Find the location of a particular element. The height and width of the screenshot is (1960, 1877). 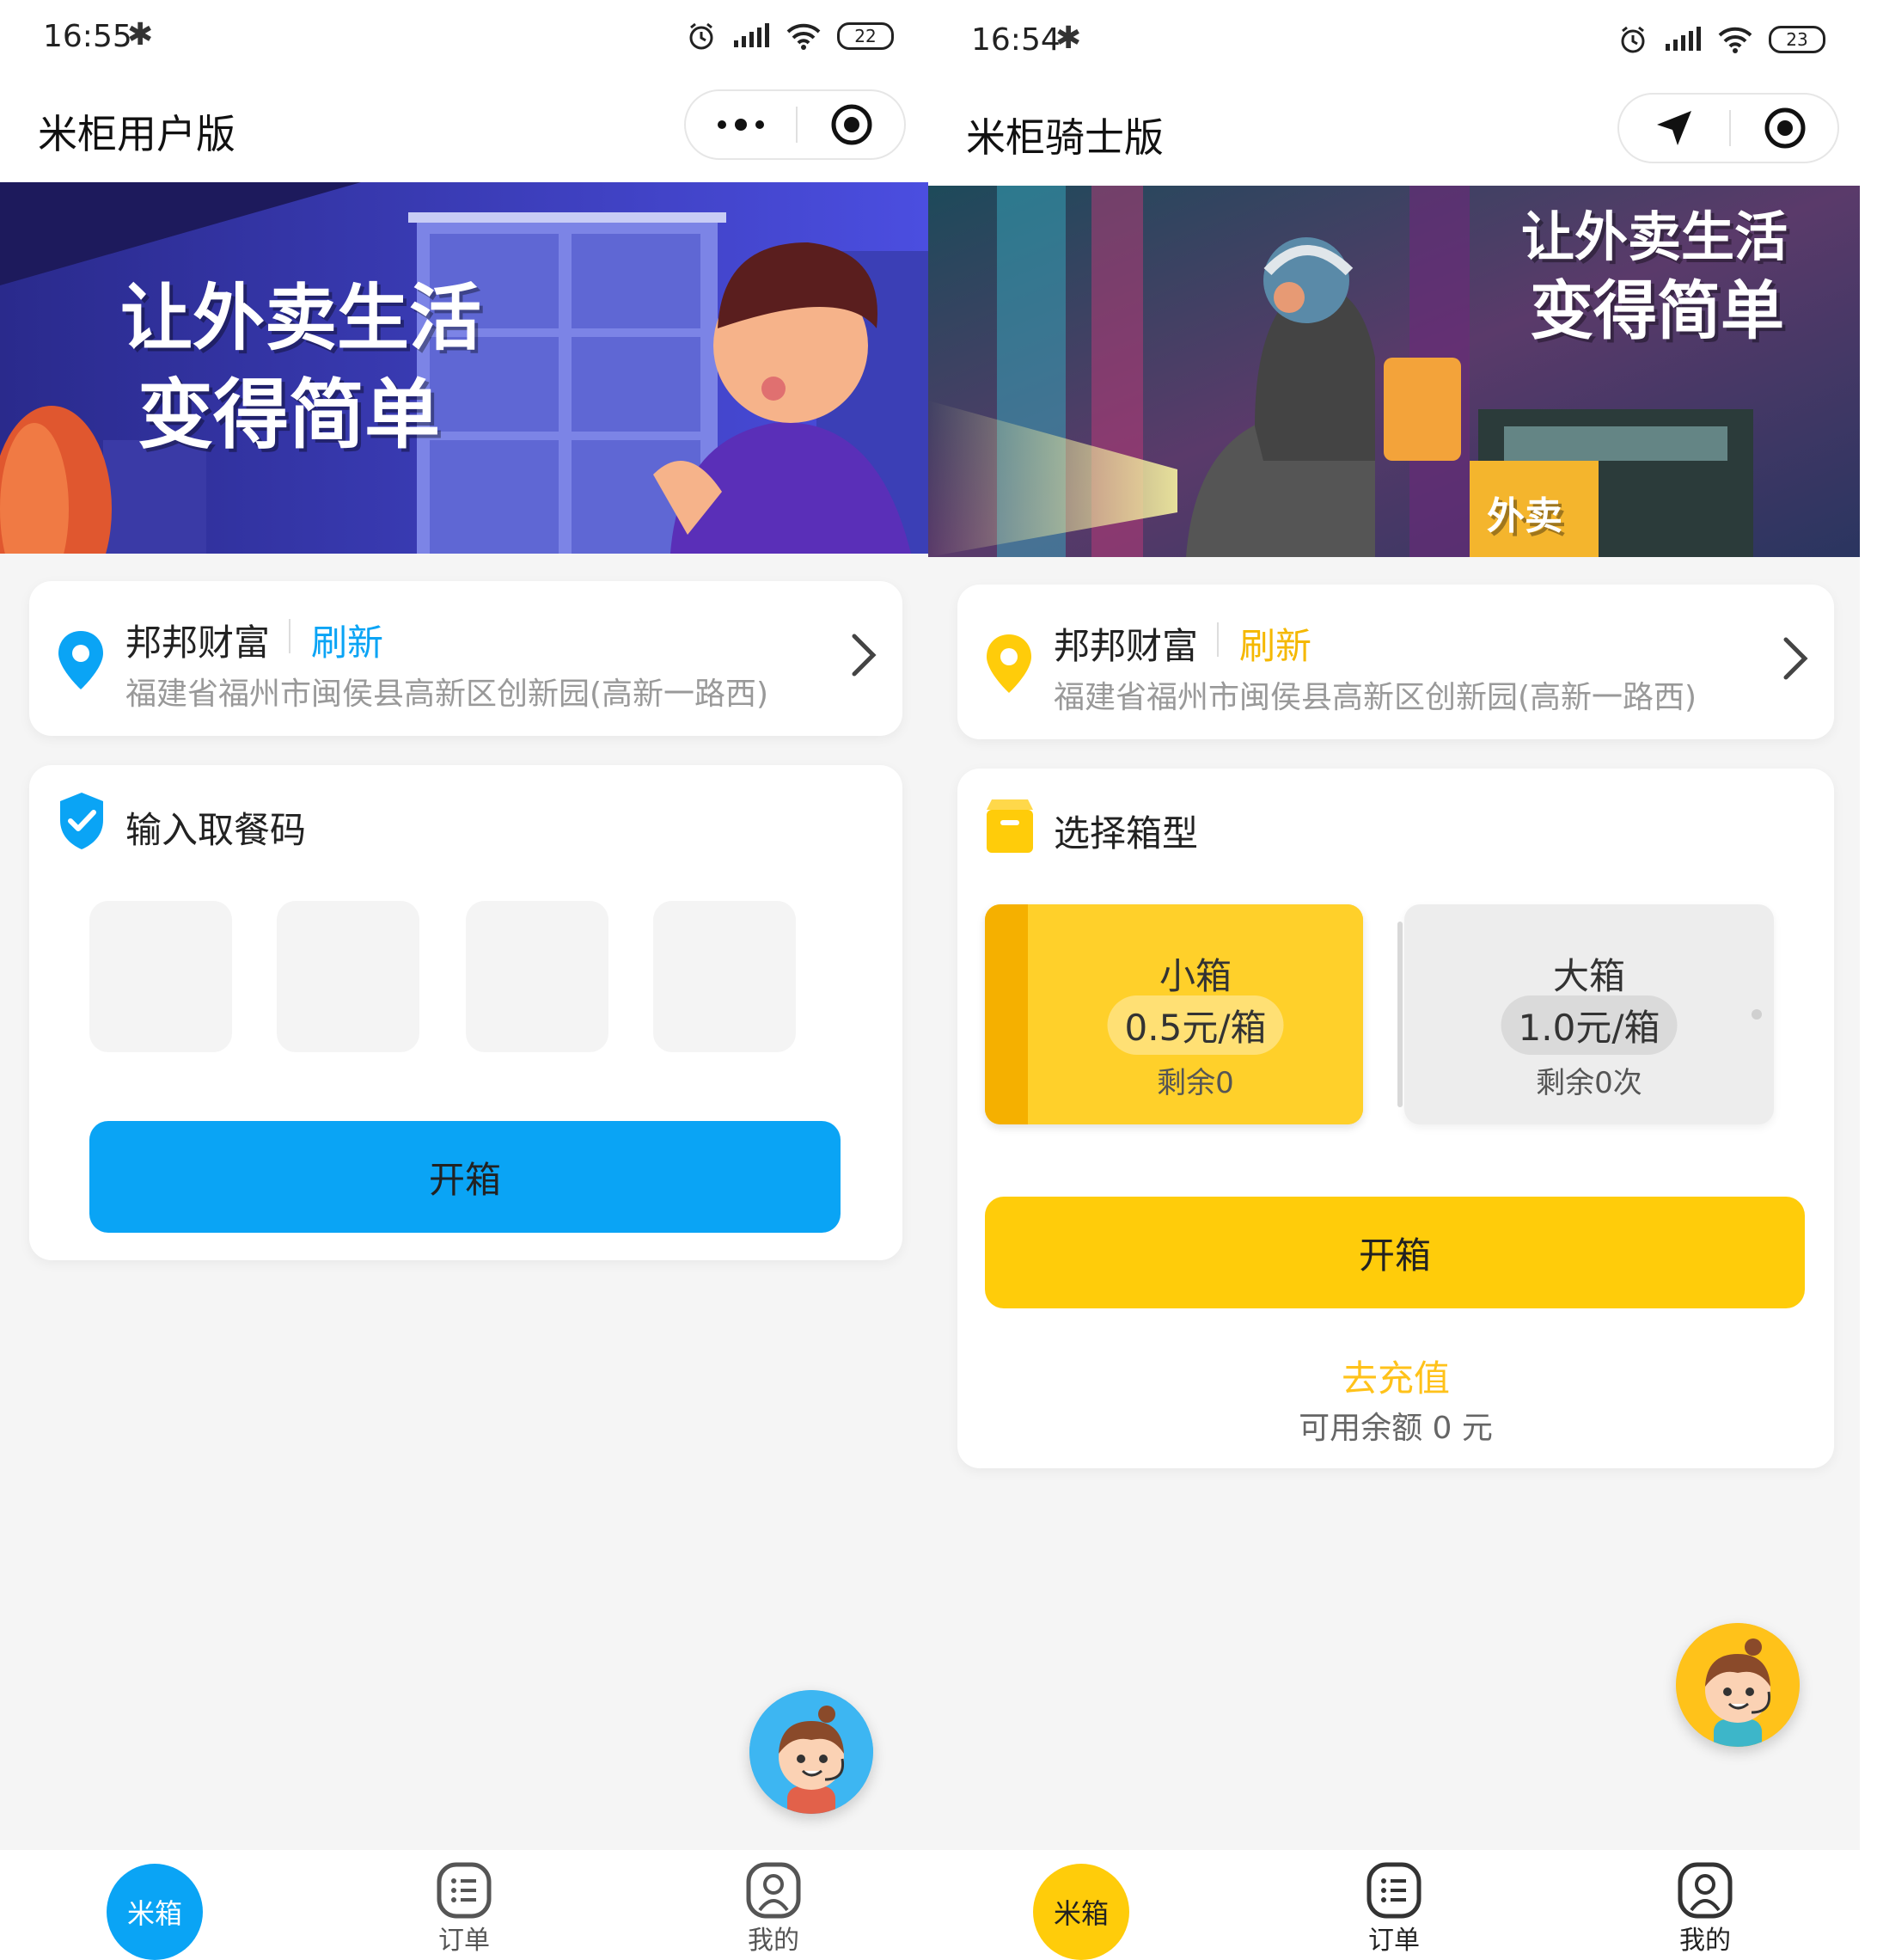

page-title: 米柜用户版 is located at coordinates (136, 134).